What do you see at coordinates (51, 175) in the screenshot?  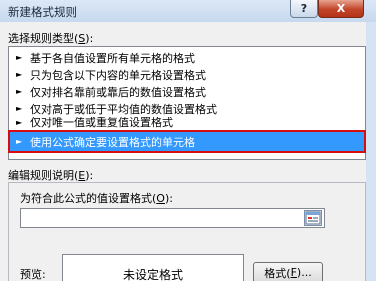 I see `edit-rule-description-label: 编辑规则说明(E):` at bounding box center [51, 175].